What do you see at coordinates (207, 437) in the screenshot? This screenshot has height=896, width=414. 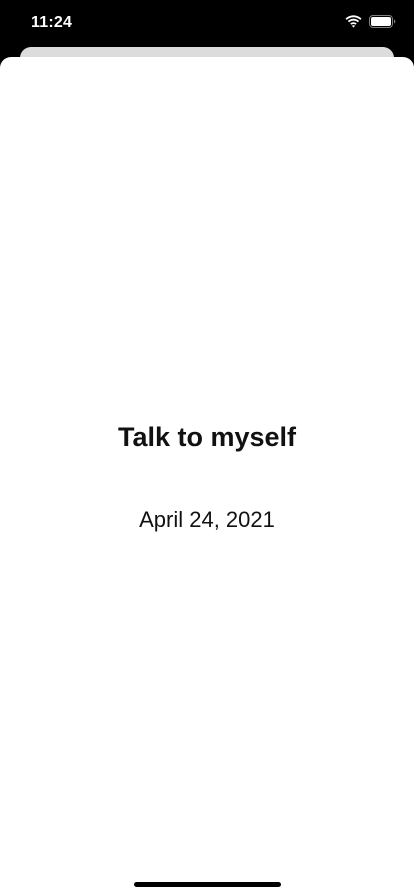 I see `page-title: Talk to myself` at bounding box center [207, 437].